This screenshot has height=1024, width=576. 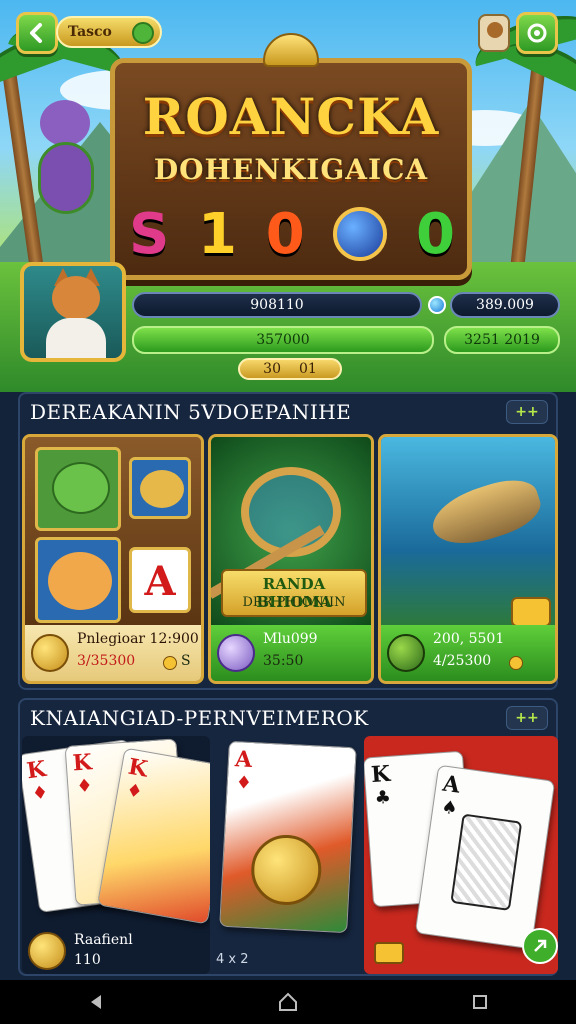 I want to click on card-footer: Mlu099 35:50, so click(x=291, y=653).